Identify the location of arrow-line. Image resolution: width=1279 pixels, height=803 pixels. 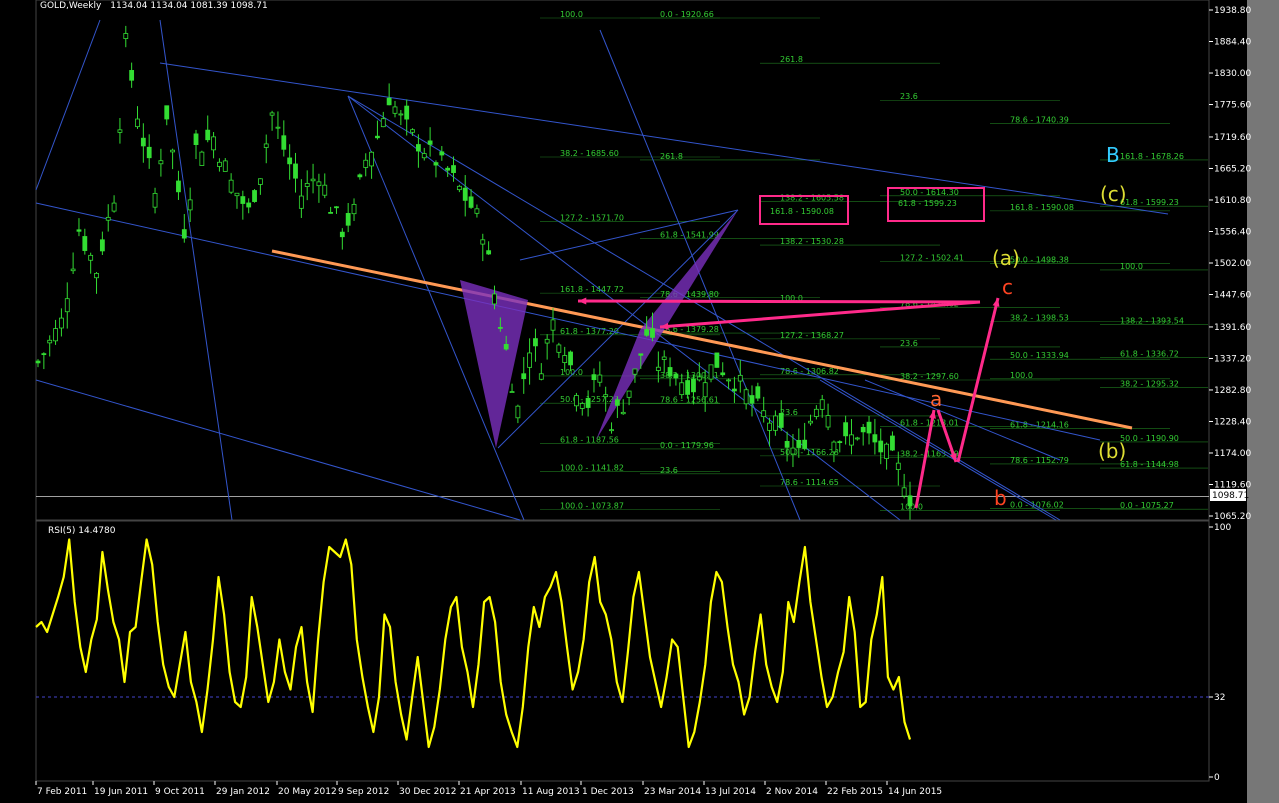
(779, 301).